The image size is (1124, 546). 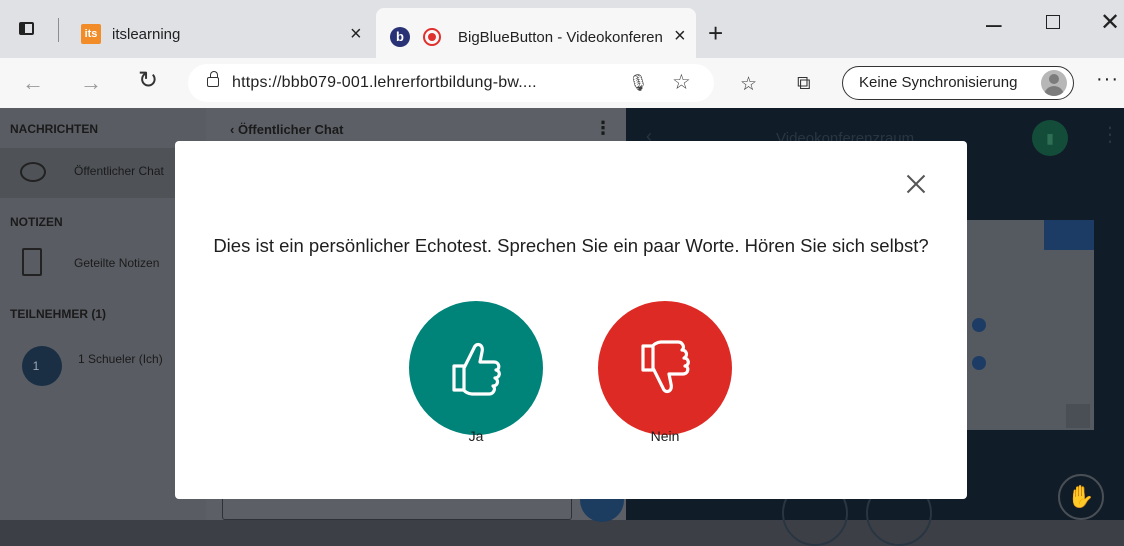 I want to click on connection-status-icon: ▮, so click(x=1050, y=138).